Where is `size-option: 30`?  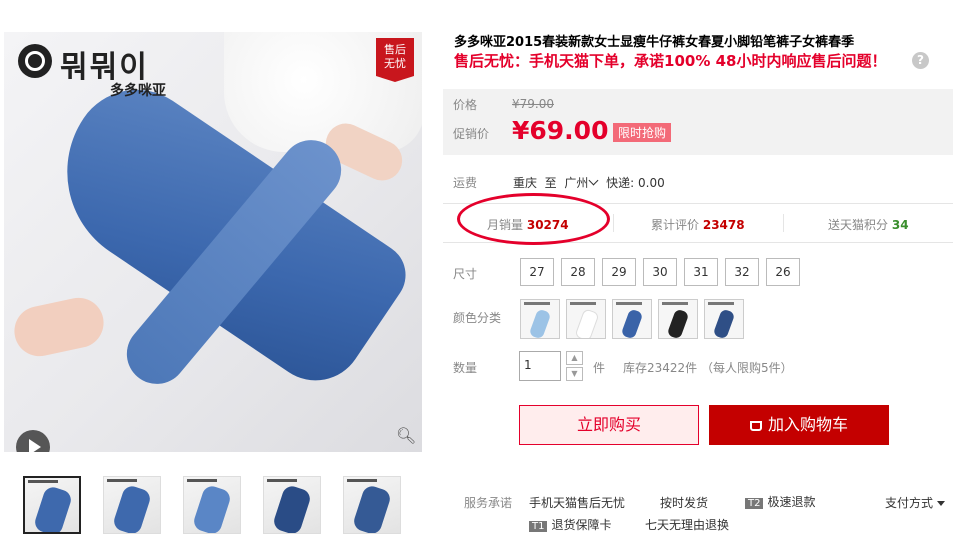
size-option: 30 is located at coordinates (660, 272).